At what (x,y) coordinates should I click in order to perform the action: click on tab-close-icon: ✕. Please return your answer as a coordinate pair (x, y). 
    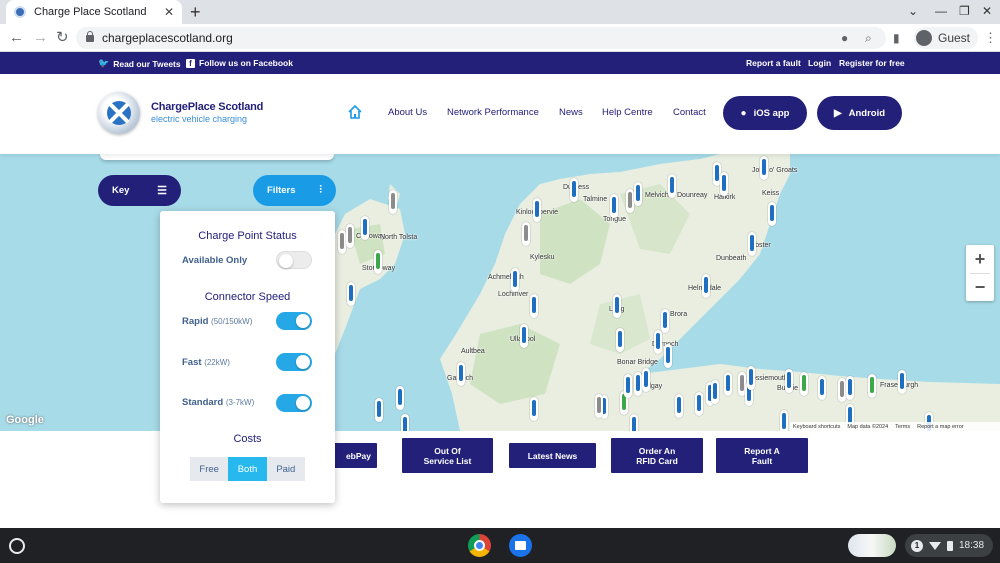
    Looking at the image, I should click on (169, 12).